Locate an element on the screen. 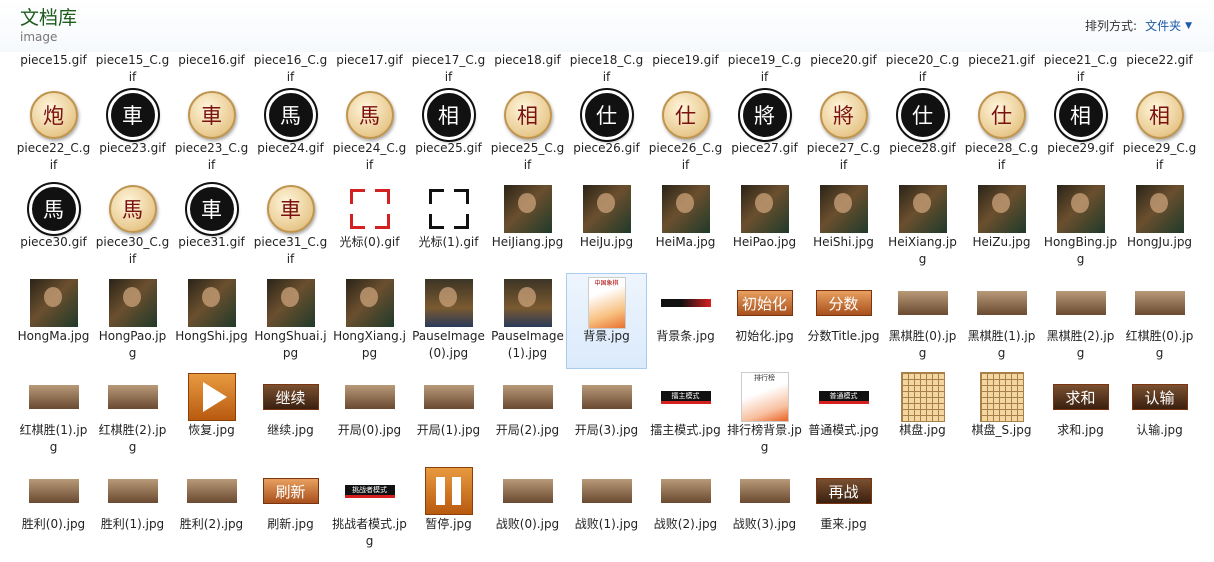  file-item: piece17.gif is located at coordinates (369, 69).